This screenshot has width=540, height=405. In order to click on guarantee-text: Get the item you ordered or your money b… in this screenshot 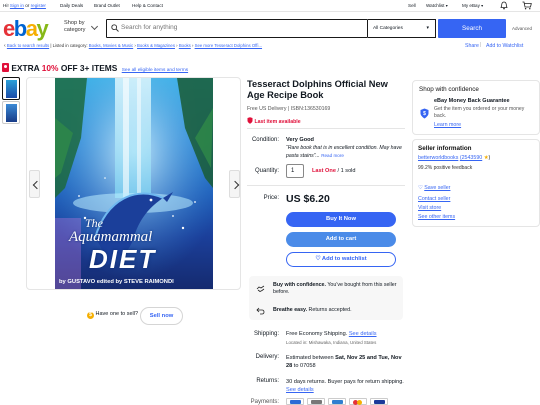, I will do `click(479, 112)`.